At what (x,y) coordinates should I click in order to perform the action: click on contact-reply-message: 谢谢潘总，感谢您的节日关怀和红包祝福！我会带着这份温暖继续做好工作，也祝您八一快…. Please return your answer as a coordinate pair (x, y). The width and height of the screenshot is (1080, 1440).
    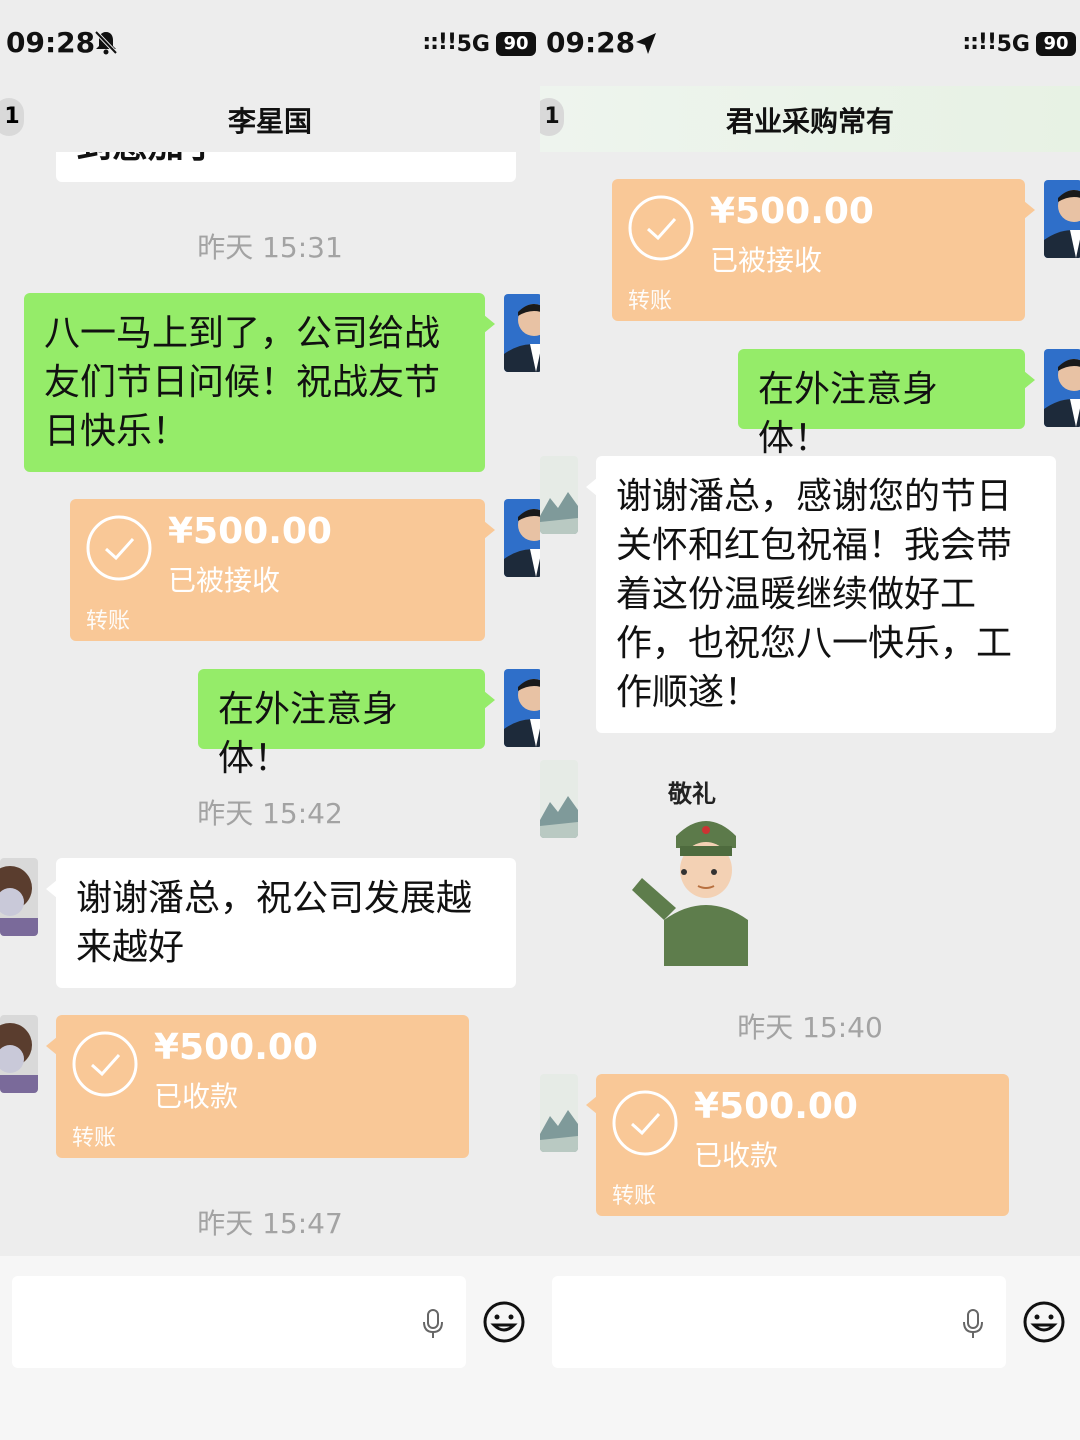
    Looking at the image, I should click on (821, 594).